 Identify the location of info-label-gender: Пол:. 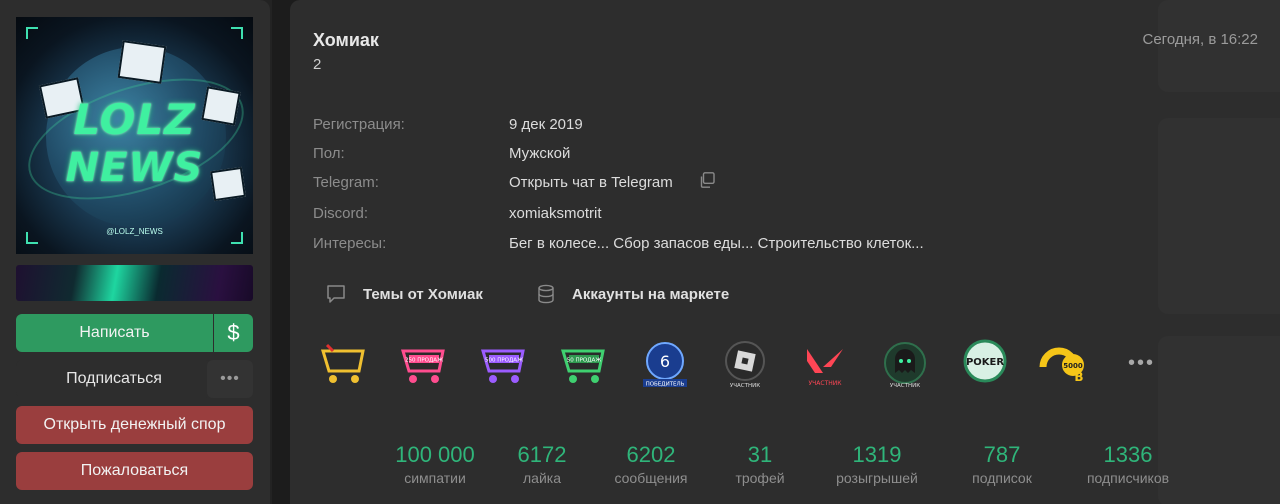
(329, 153).